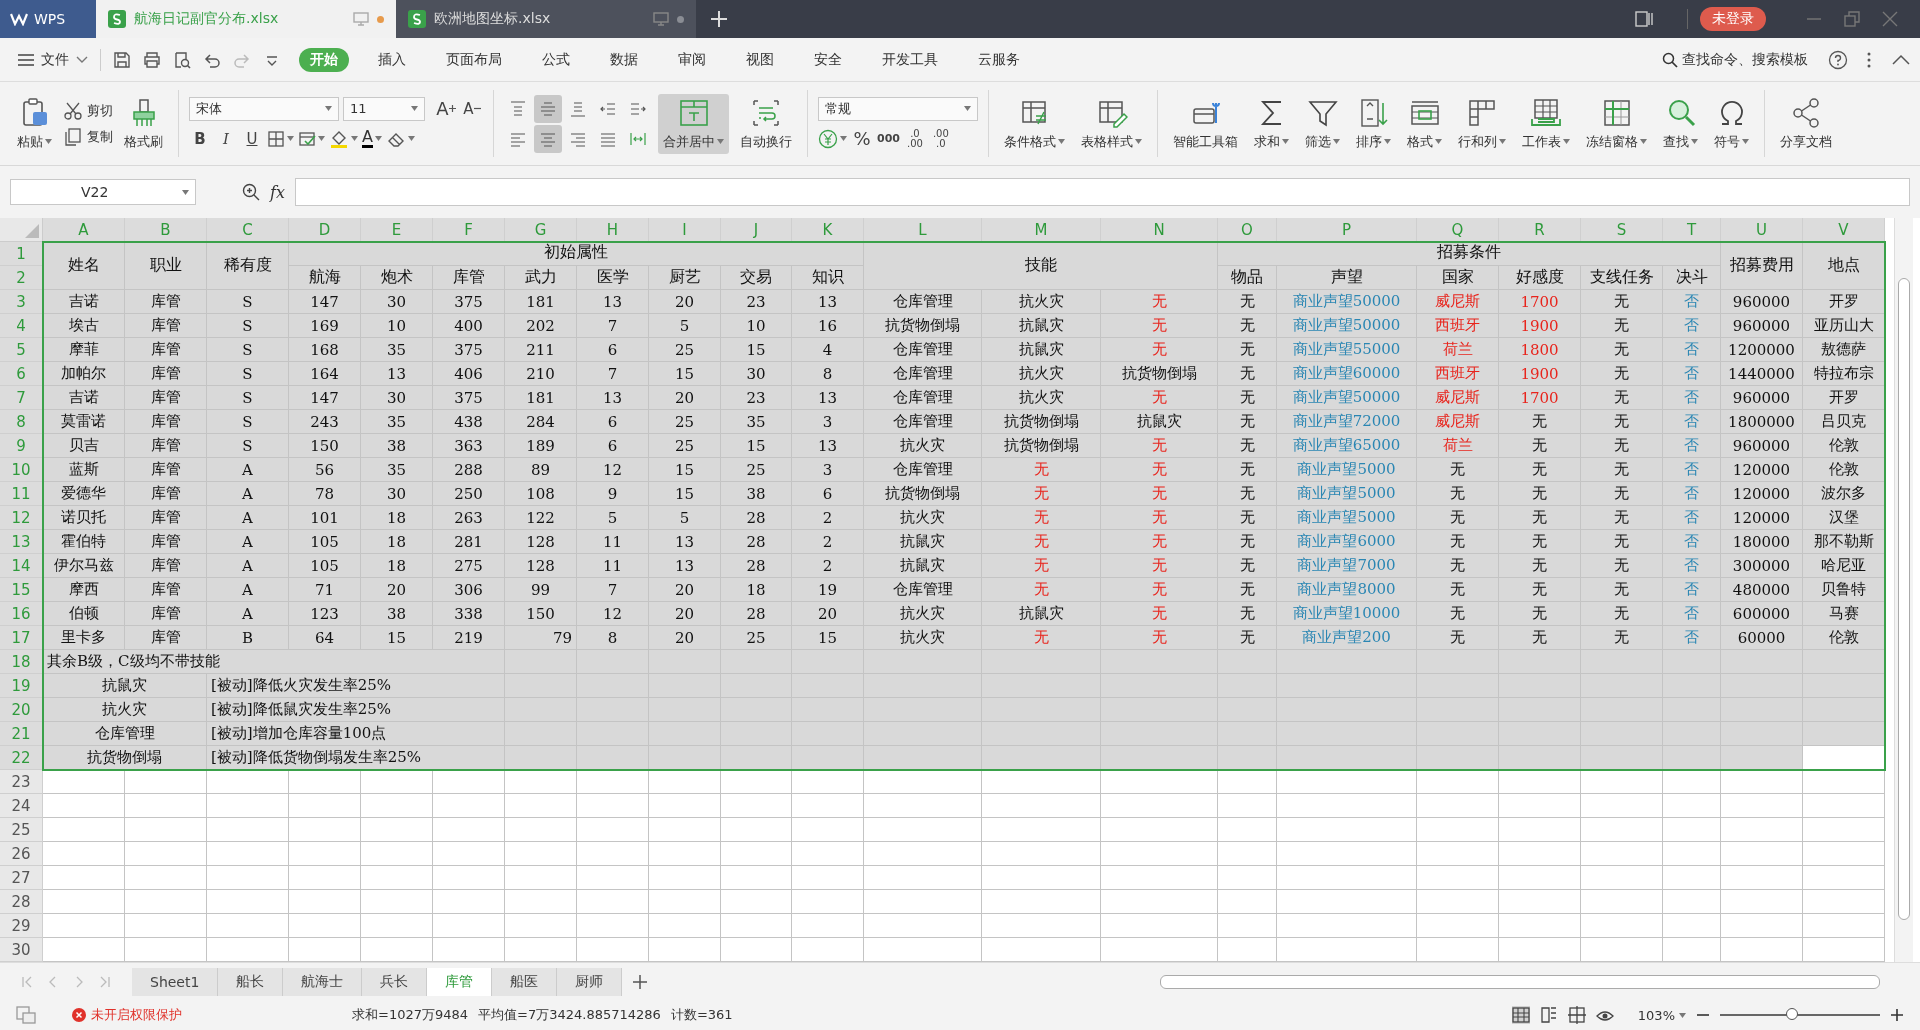 Image resolution: width=1920 pixels, height=1030 pixels. I want to click on row-header: 28, so click(21, 902).